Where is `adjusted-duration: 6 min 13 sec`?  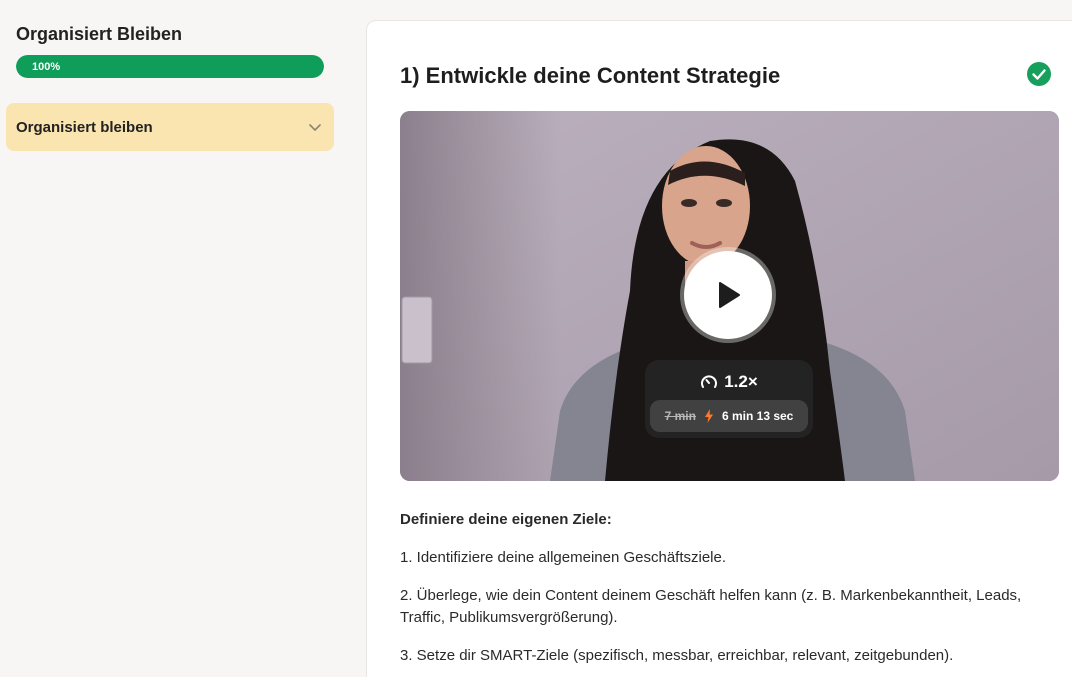
adjusted-duration: 6 min 13 sec is located at coordinates (757, 416).